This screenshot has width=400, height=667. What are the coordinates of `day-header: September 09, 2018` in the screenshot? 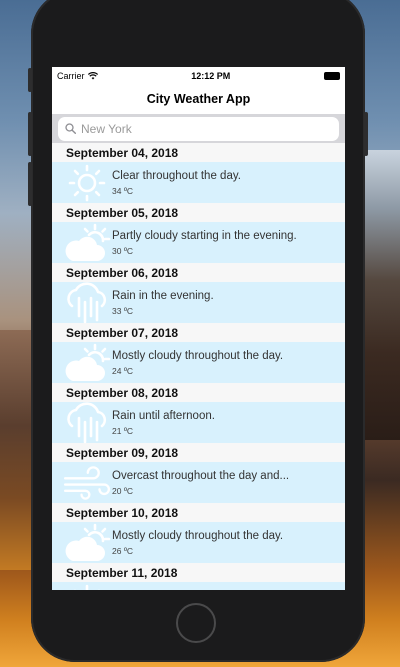 It's located at (198, 452).